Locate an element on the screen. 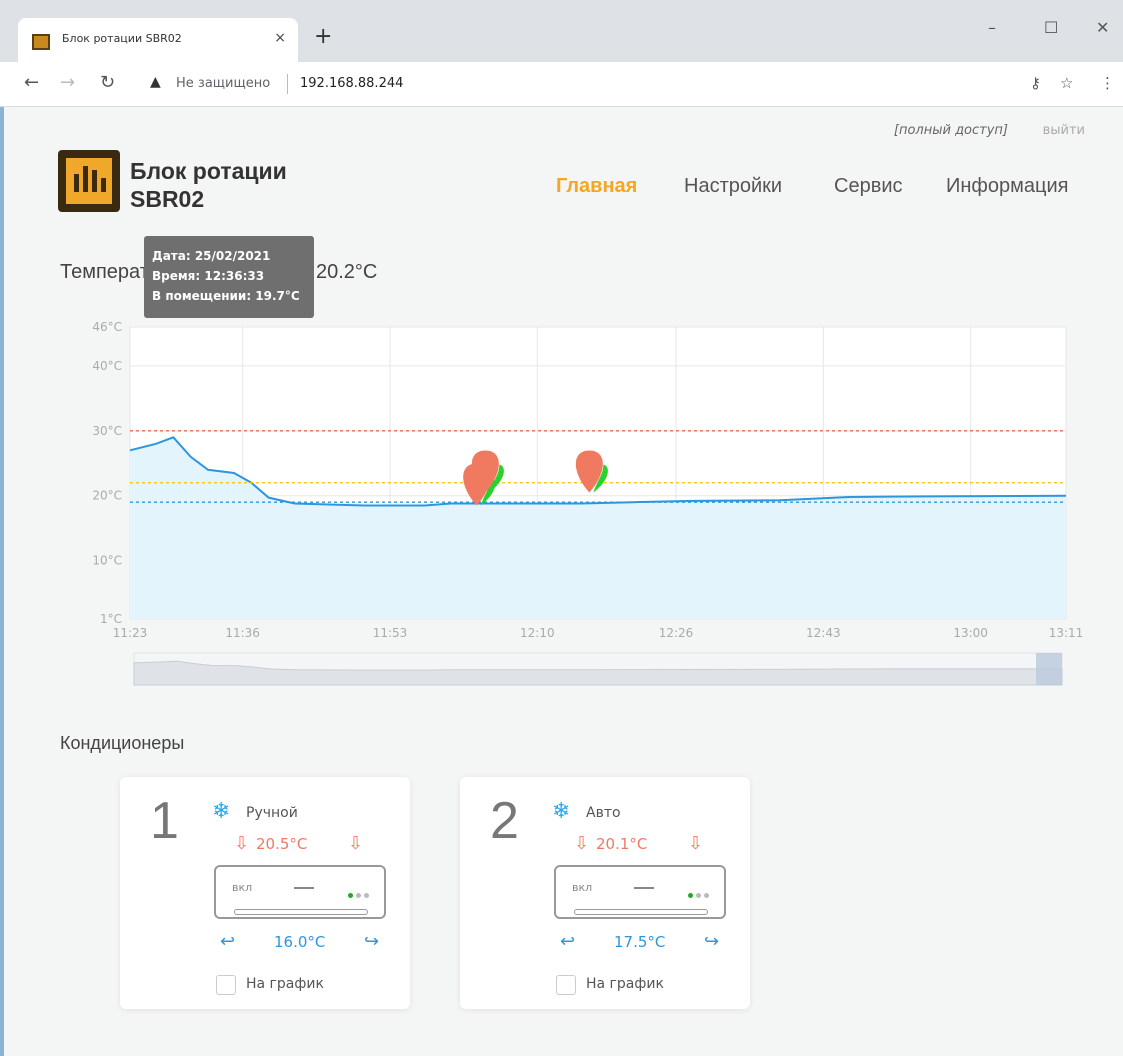  x-tick-label: 12:26 is located at coordinates (676, 633).